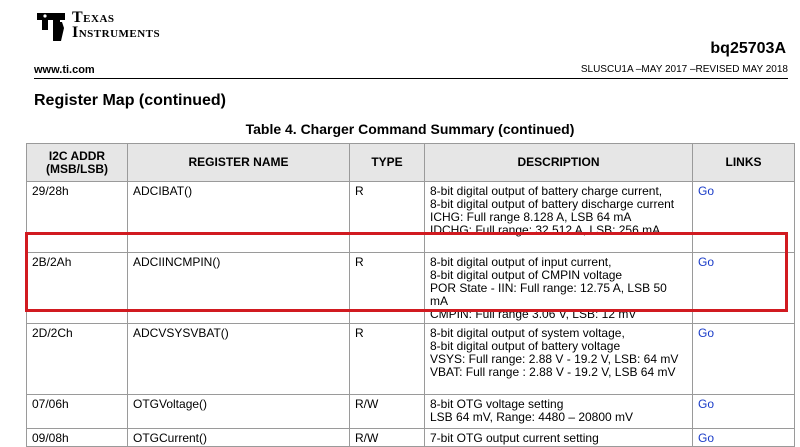 Image resolution: width=800 pixels, height=447 pixels. What do you see at coordinates (748, 48) in the screenshot?
I see `part-number: bq25703A` at bounding box center [748, 48].